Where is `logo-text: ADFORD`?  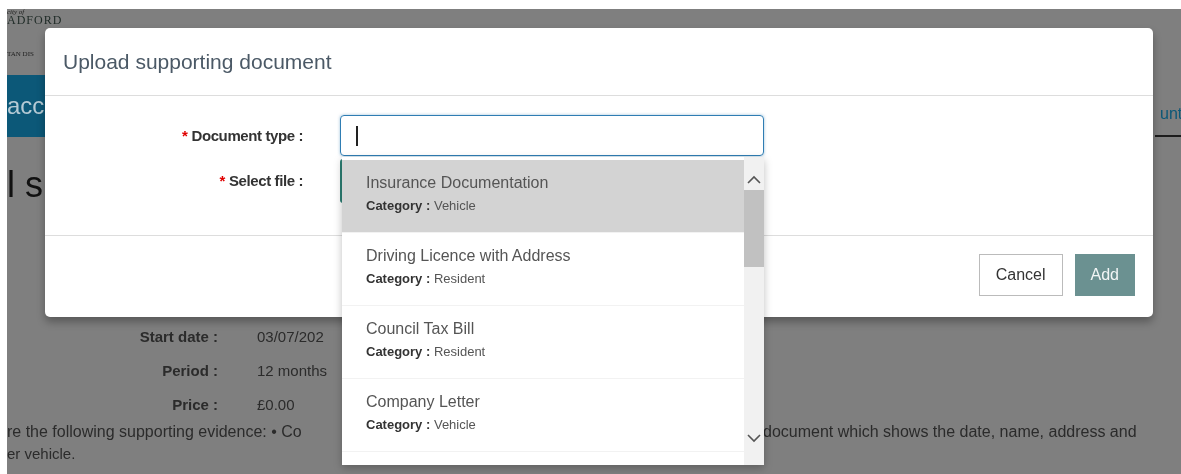
logo-text: ADFORD is located at coordinates (35, 20).